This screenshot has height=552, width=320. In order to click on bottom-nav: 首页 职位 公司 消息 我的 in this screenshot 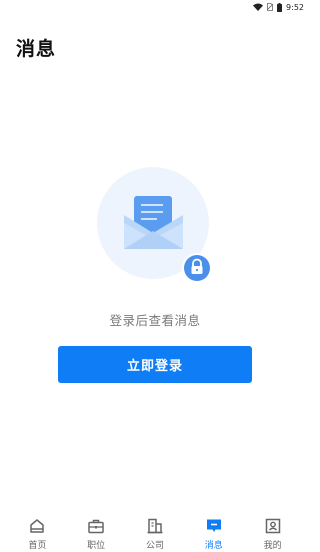, I will do `click(155, 529)`.